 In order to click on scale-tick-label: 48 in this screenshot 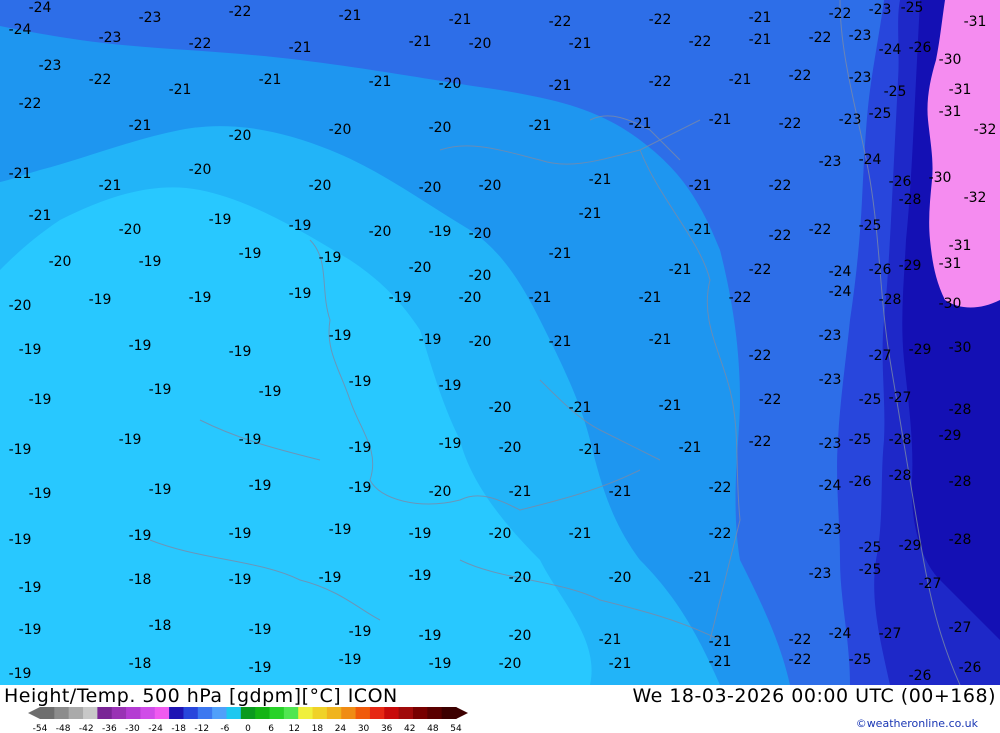, I will do `click(433, 728)`.